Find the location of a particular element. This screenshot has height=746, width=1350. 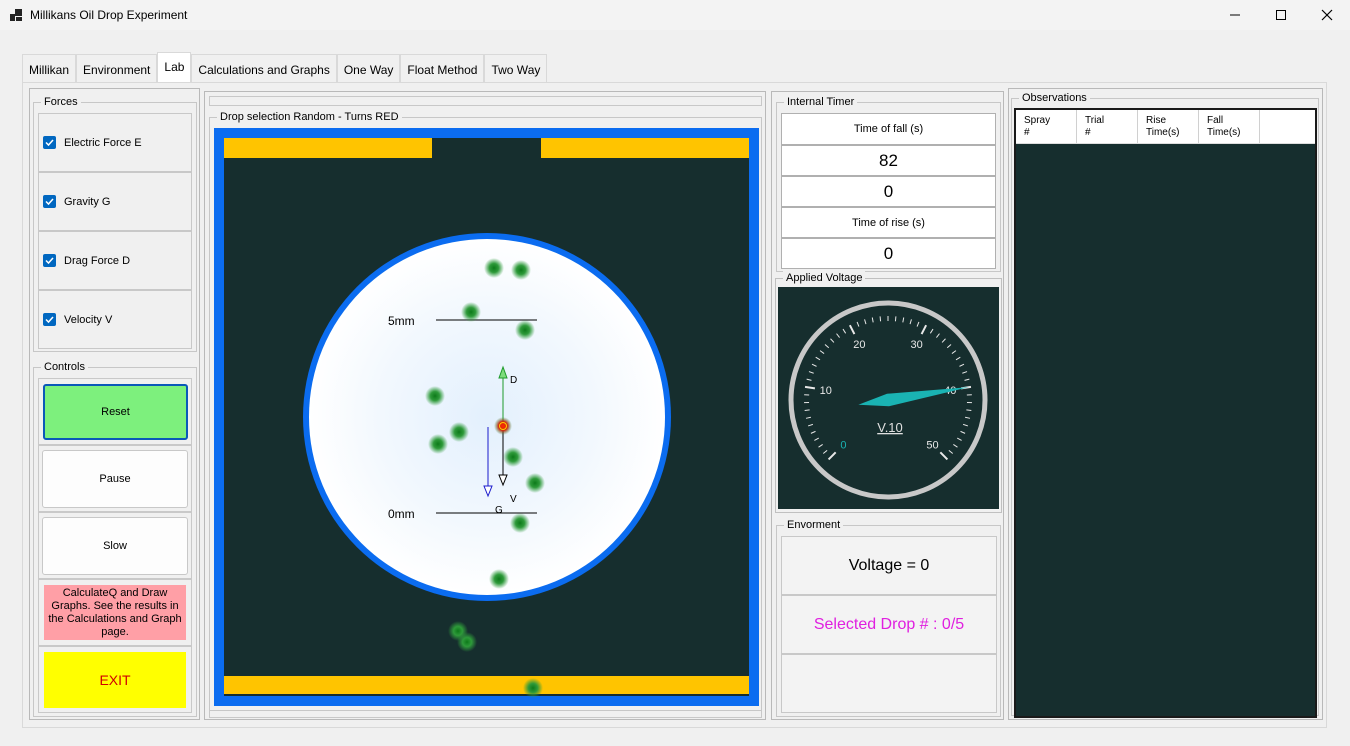

minimize-icon is located at coordinates (1235, 15).